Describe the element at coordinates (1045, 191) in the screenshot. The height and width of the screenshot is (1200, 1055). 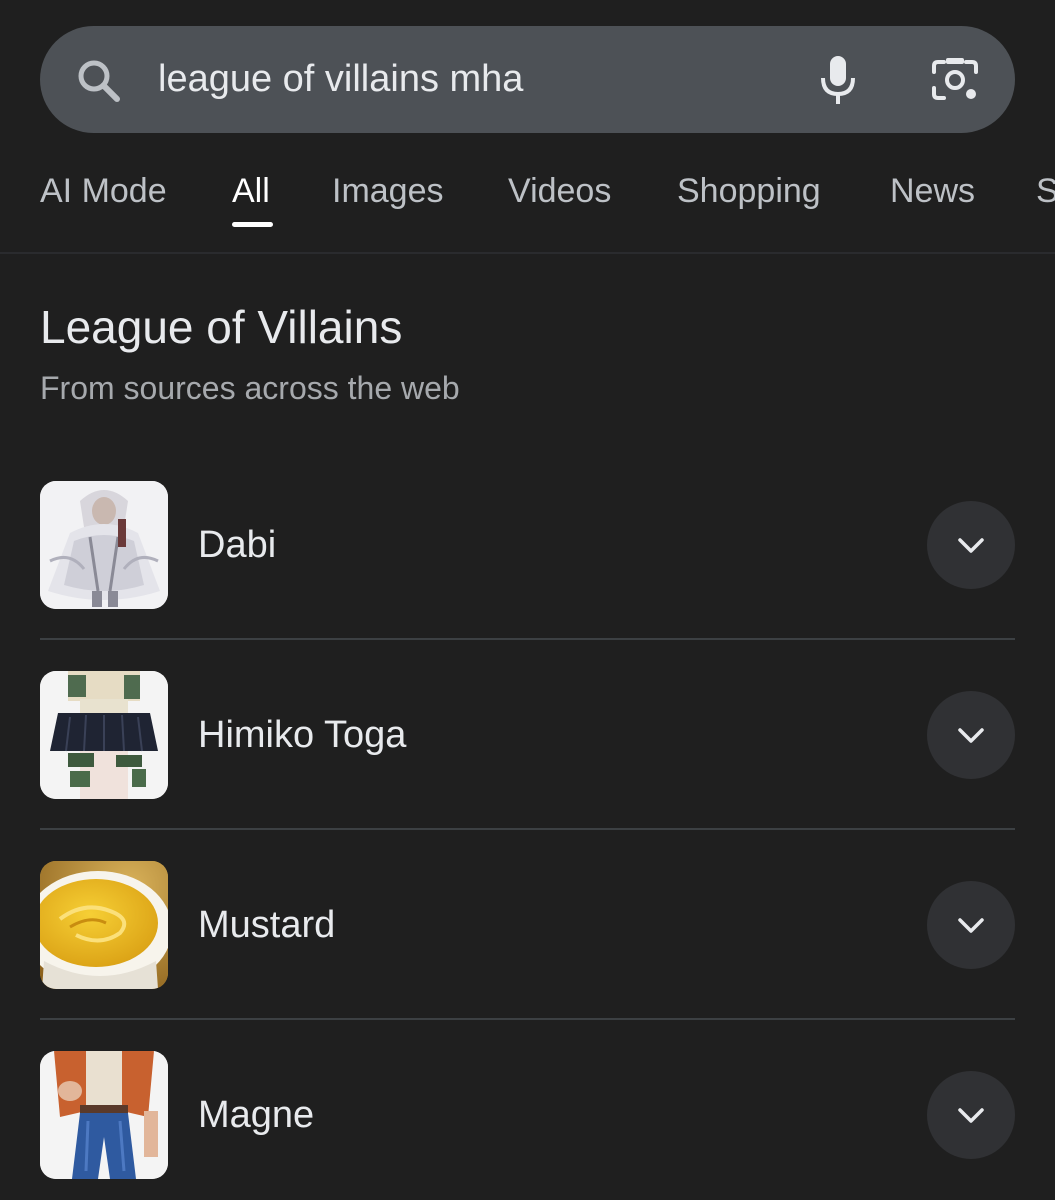
I see `tab-more-truncated: S` at that location.